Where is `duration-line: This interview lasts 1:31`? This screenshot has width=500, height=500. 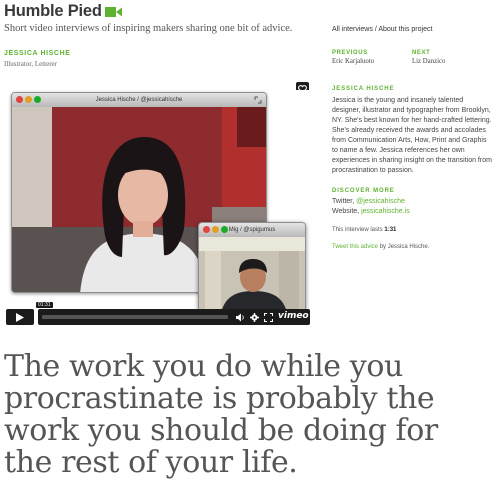 duration-line: This interview lasts 1:31 is located at coordinates (412, 230).